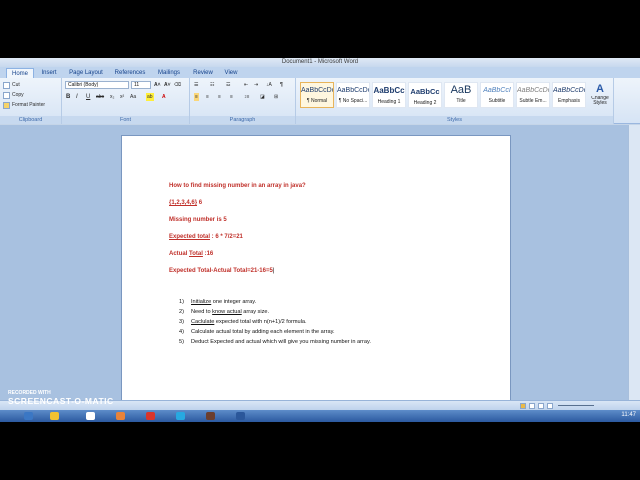  I want to click on superscript-button: x², so click(122, 97).